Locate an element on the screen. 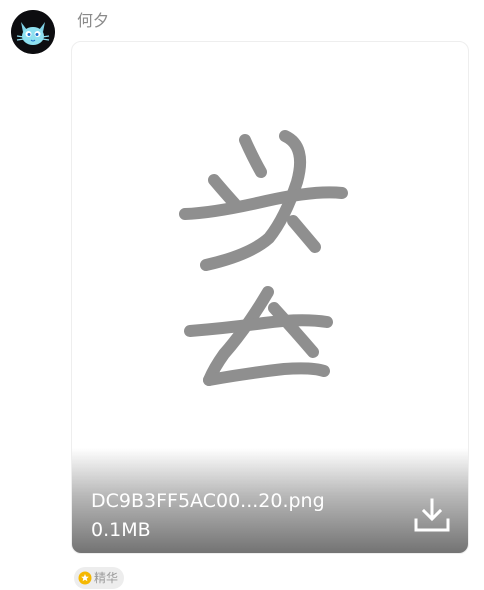 The height and width of the screenshot is (590, 484). sender-name: 何夕 is located at coordinates (93, 20).